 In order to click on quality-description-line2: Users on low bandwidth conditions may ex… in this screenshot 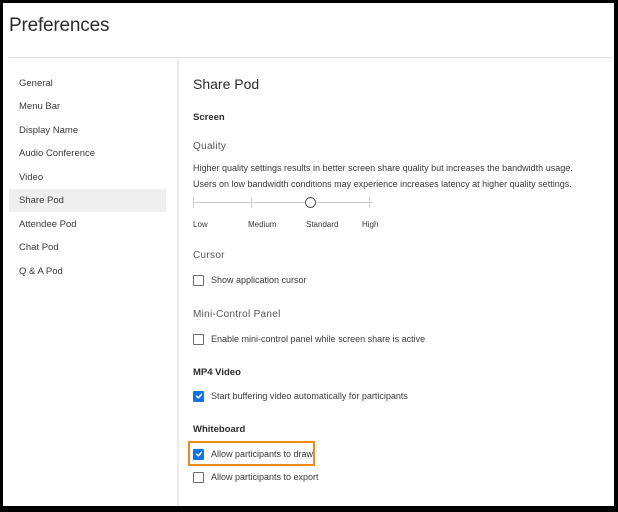, I will do `click(382, 184)`.